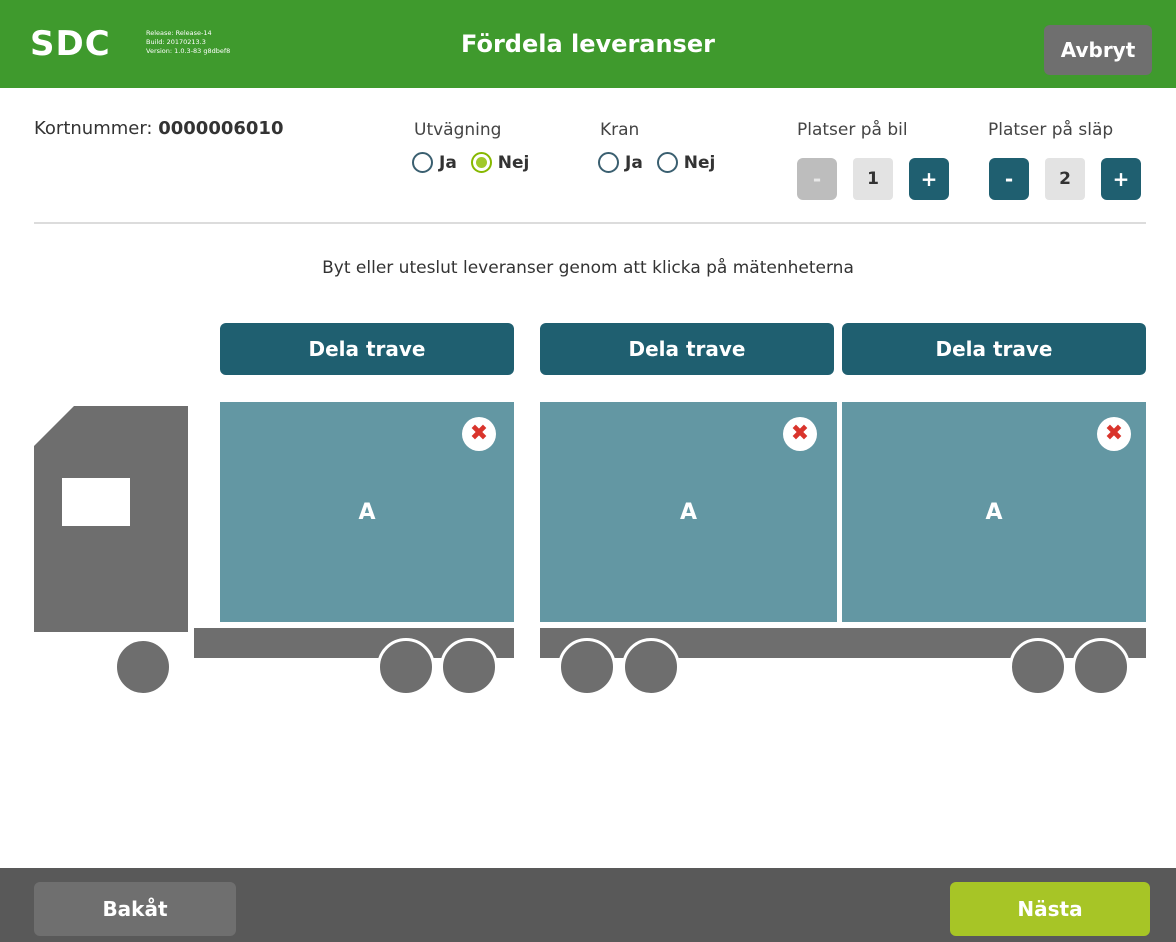 The width and height of the screenshot is (1176, 942). Describe the element at coordinates (687, 349) in the screenshot. I see `split-stack-button-2: Dela trave` at that location.